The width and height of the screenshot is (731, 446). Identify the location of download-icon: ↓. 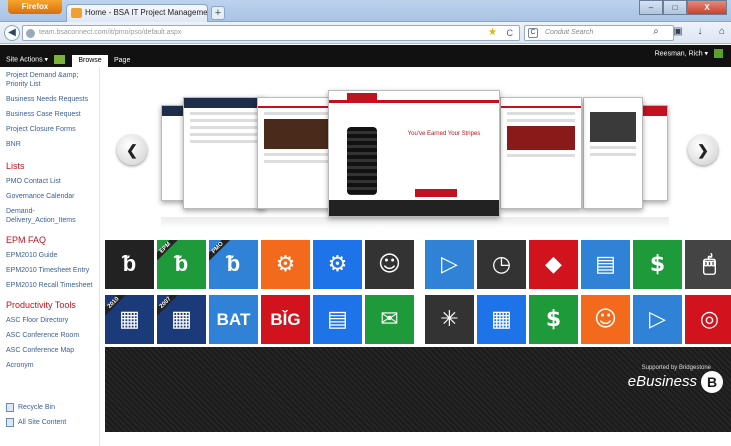
(700, 31).